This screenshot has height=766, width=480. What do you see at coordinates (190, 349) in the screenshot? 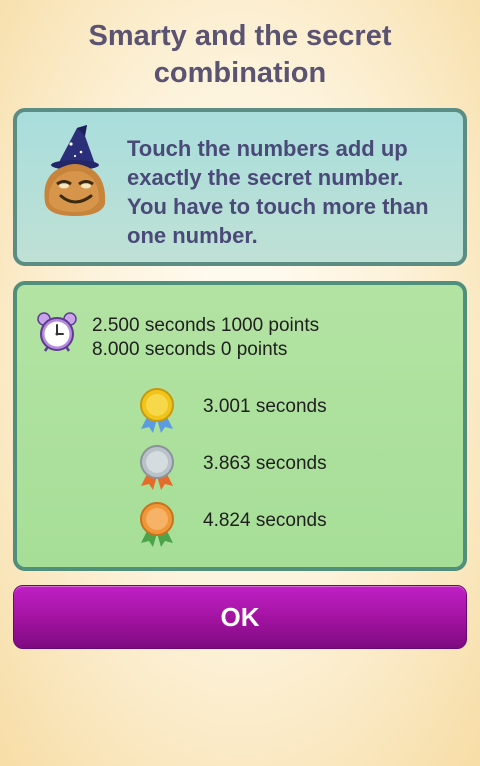
I see `time-points-line: 8.000 seconds 0 points` at bounding box center [190, 349].